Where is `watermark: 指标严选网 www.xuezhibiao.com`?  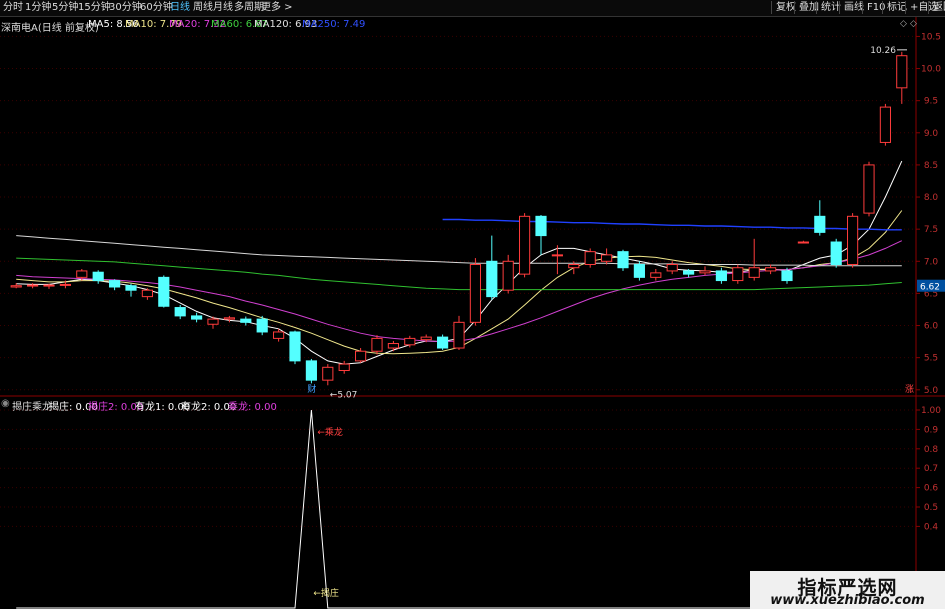 watermark: 指标严选网 www.xuezhibiao.com is located at coordinates (847, 590).